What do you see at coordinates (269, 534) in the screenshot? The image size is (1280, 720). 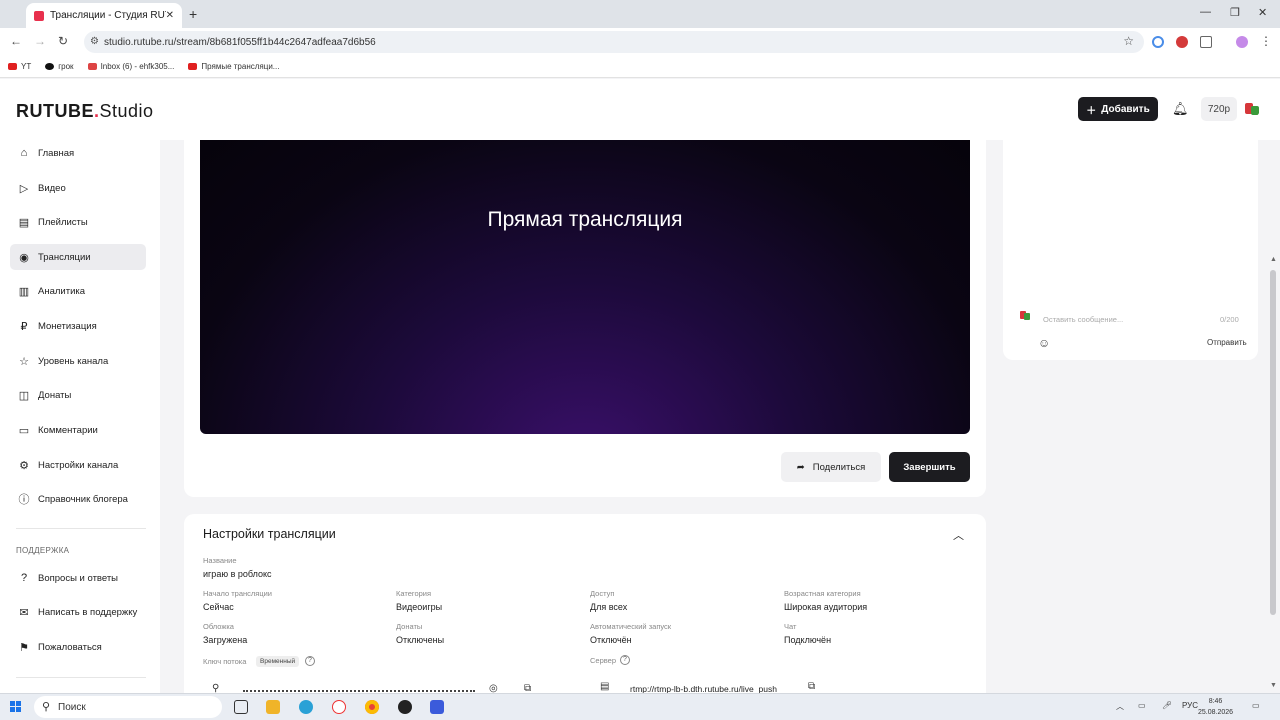 I see `settings-title: Настройки трансляции` at bounding box center [269, 534].